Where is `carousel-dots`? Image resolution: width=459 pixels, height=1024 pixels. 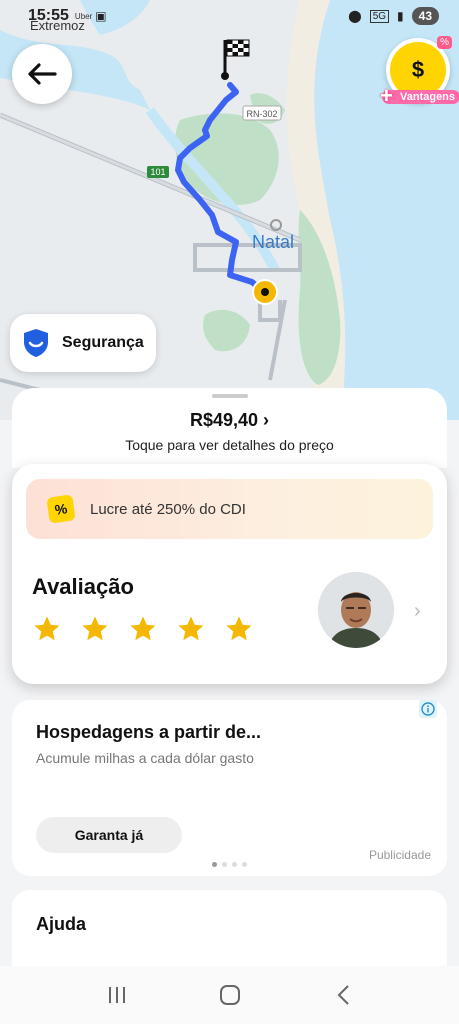
carousel-dots is located at coordinates (229, 864).